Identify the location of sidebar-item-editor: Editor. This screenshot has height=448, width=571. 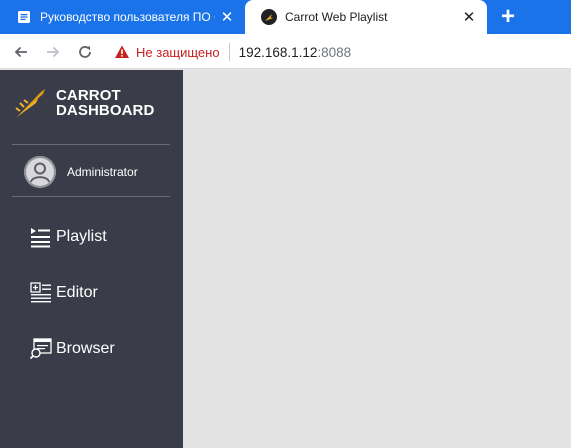
(64, 293).